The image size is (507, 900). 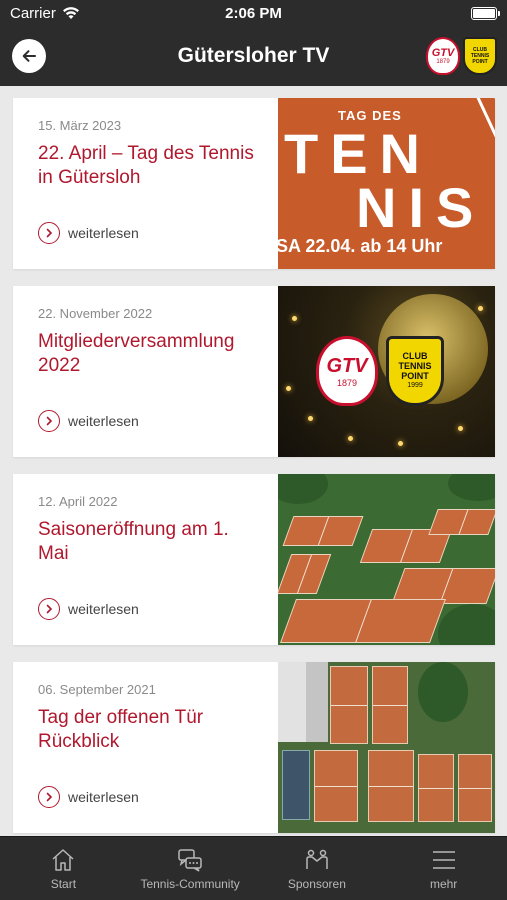 What do you see at coordinates (370, 115) in the screenshot?
I see `image-tag-text: TAG DES` at bounding box center [370, 115].